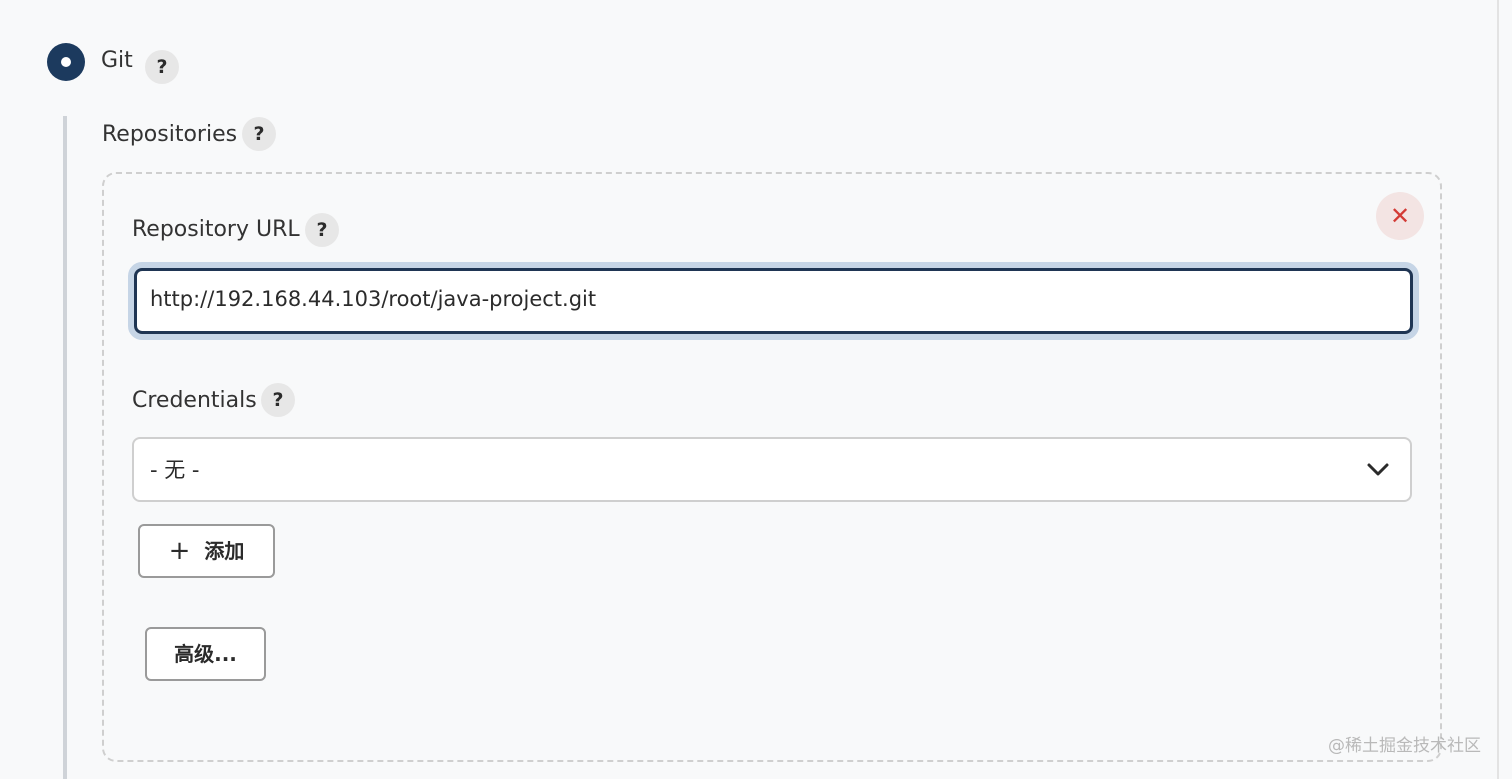 The height and width of the screenshot is (779, 1512). Describe the element at coordinates (259, 134) in the screenshot. I see `repositories-help-icon: ?` at that location.